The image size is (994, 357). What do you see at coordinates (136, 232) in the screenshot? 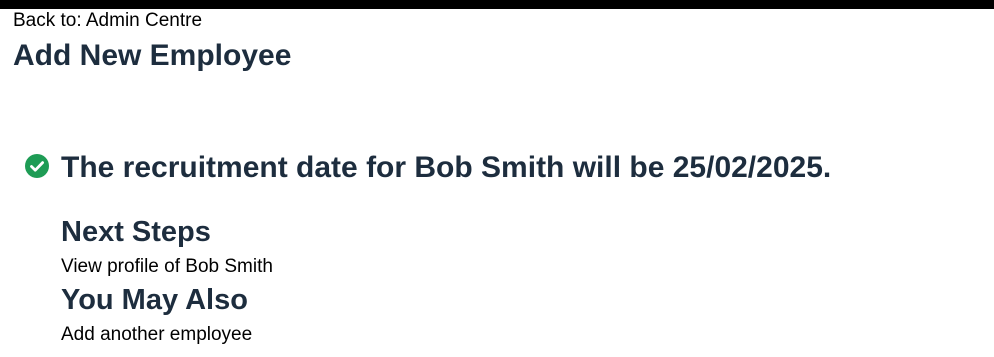
I see `next-steps-heading: Next Steps` at bounding box center [136, 232].